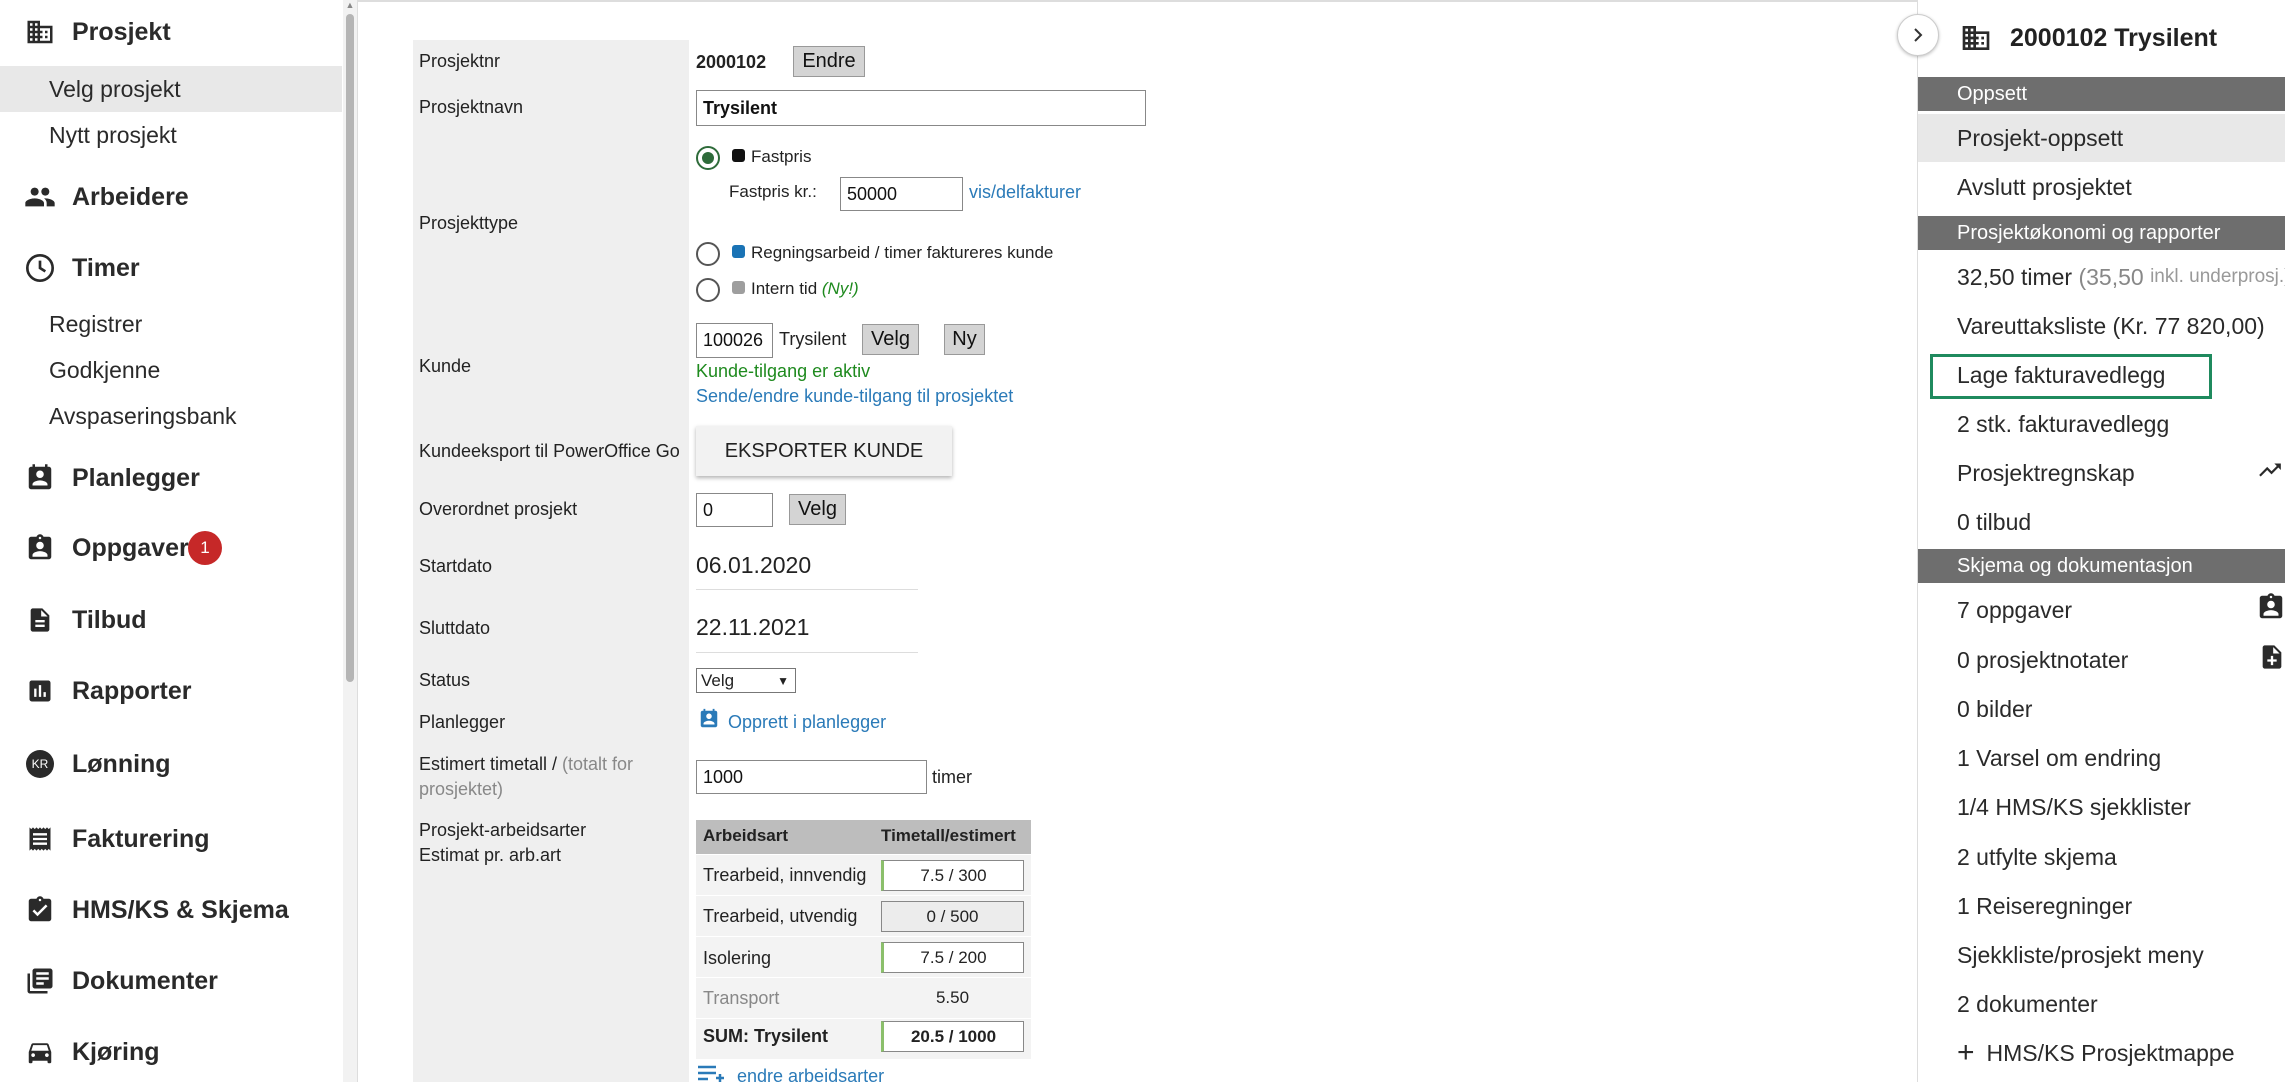 This screenshot has height=1089, width=2285. I want to click on nav-timer: Timer, so click(171, 268).